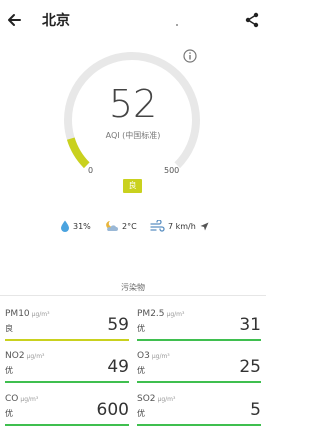 The height and width of the screenshot is (446, 320). Describe the element at coordinates (9, 328) in the screenshot. I see `pollutant-level: 良` at that location.